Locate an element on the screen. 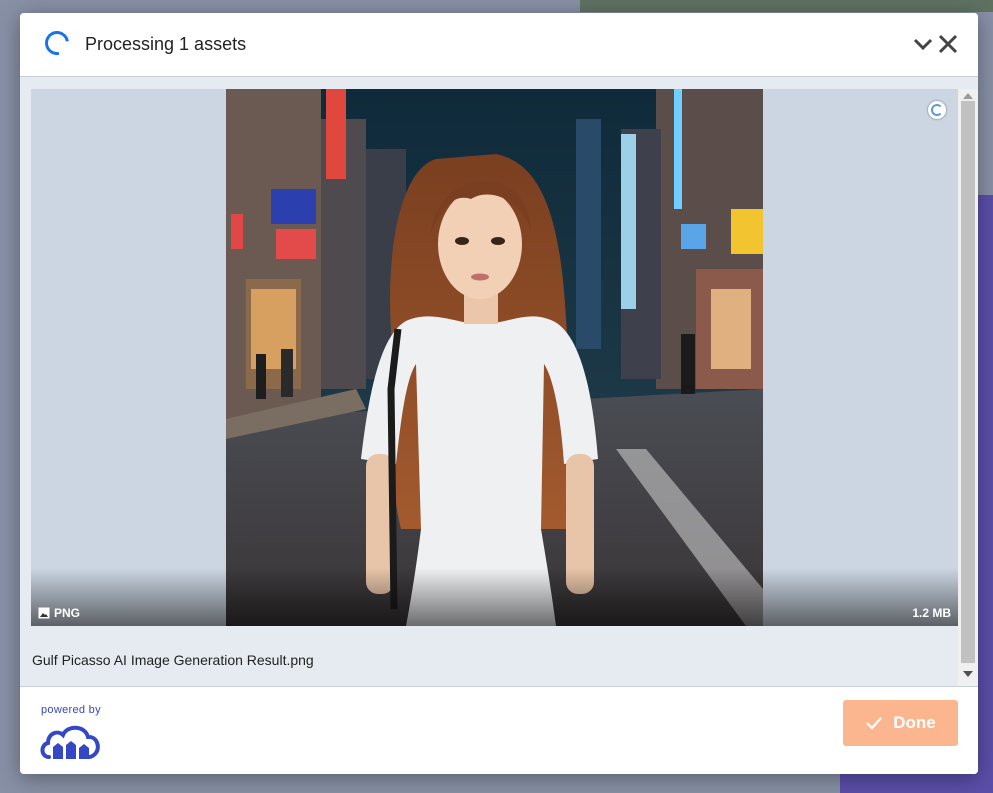 The height and width of the screenshot is (793, 993). background-strip is located at coordinates (786, 6).